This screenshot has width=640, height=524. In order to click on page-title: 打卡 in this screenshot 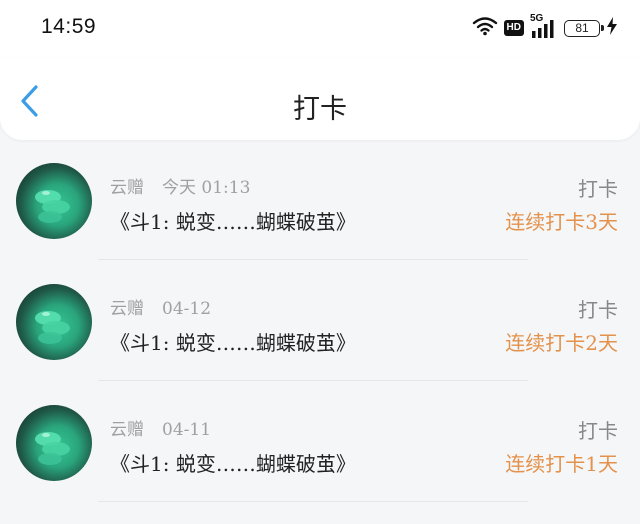, I will do `click(320, 109)`.